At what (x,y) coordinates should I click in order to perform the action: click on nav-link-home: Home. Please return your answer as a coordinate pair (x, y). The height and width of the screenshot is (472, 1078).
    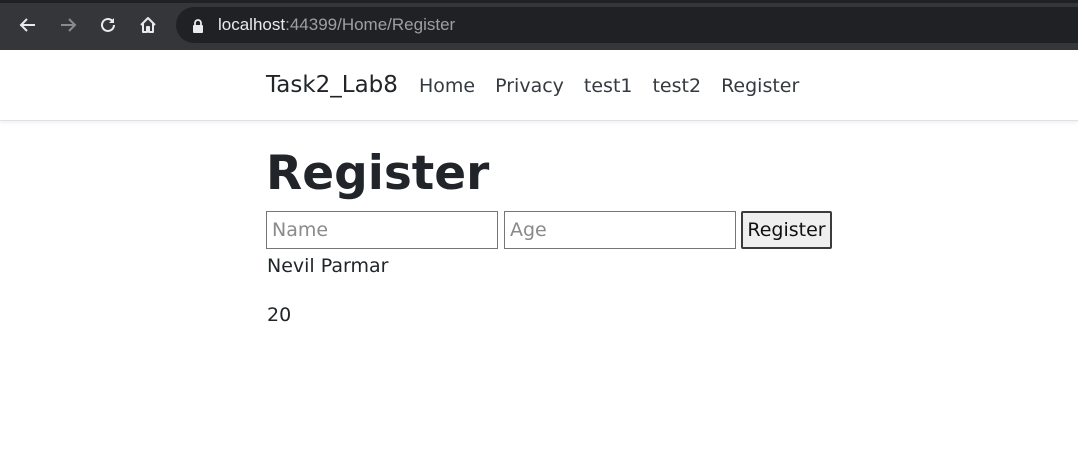
    Looking at the image, I should click on (447, 86).